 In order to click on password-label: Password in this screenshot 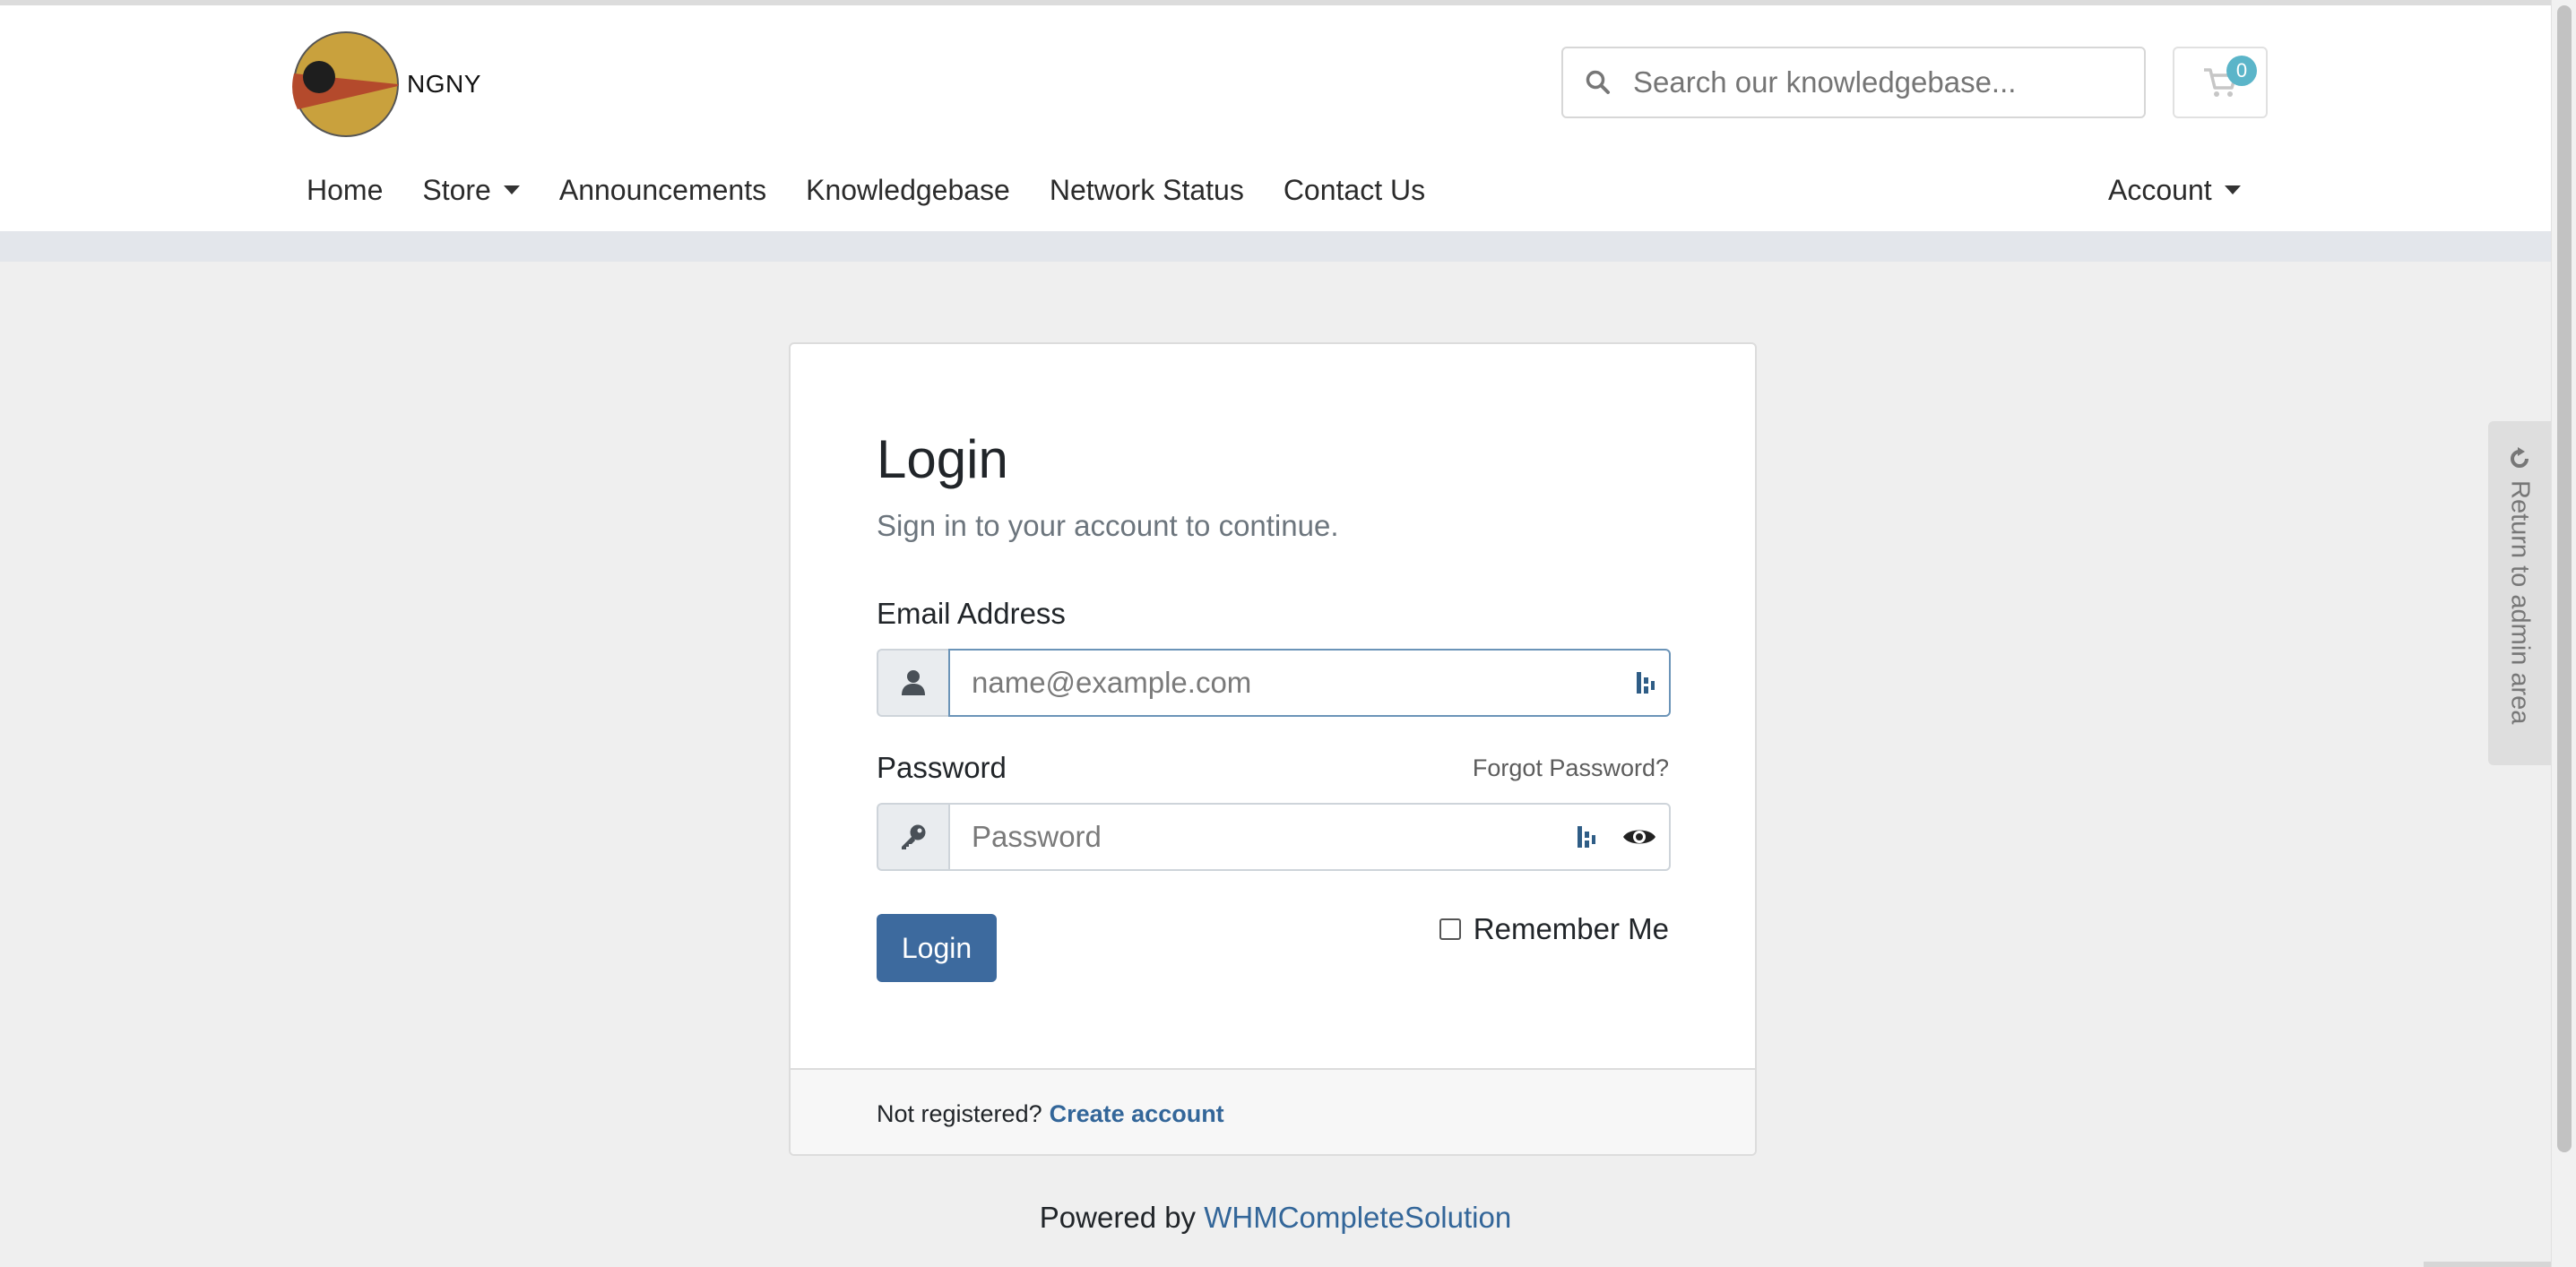, I will do `click(942, 767)`.